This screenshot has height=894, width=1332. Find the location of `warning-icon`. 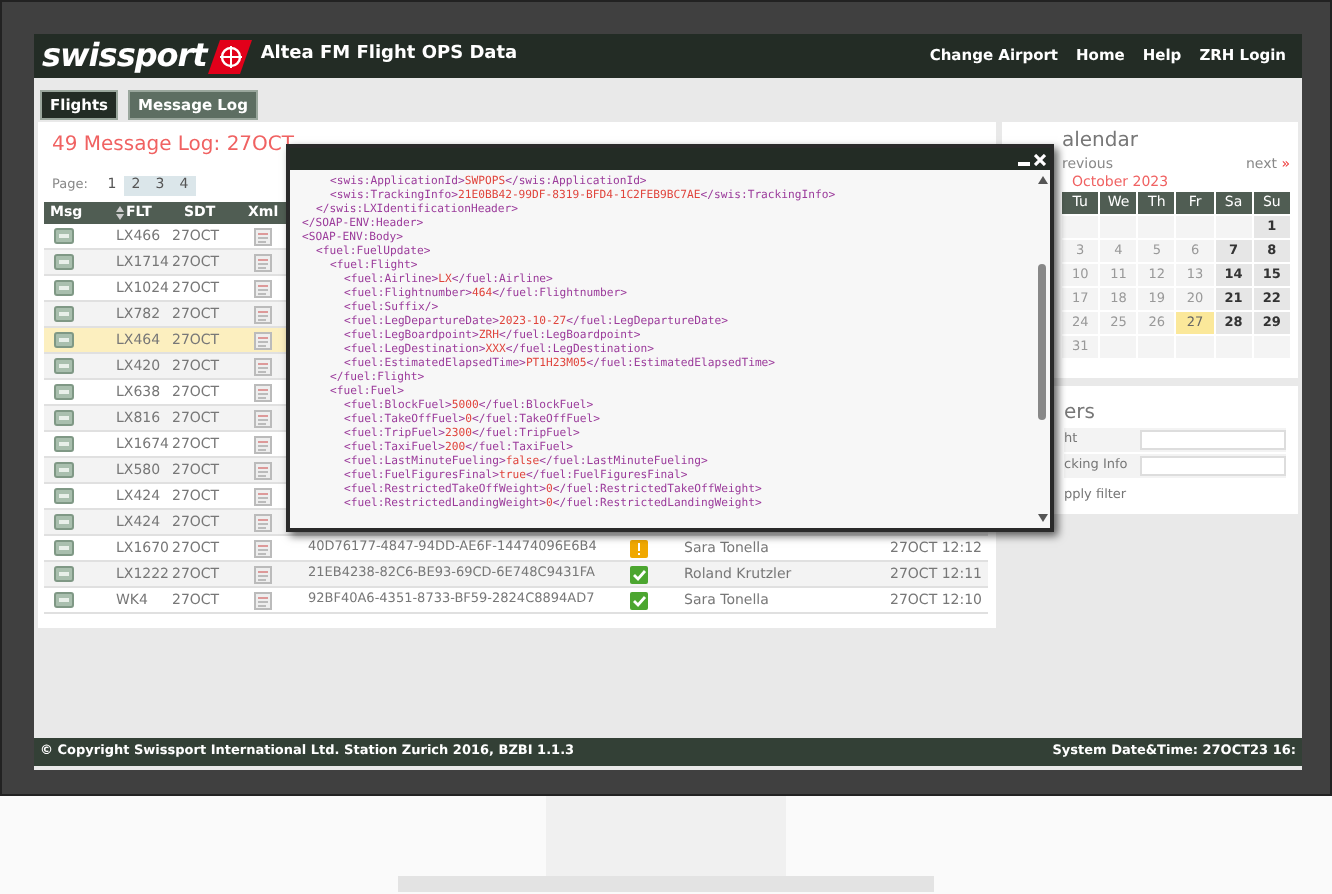

warning-icon is located at coordinates (639, 548).